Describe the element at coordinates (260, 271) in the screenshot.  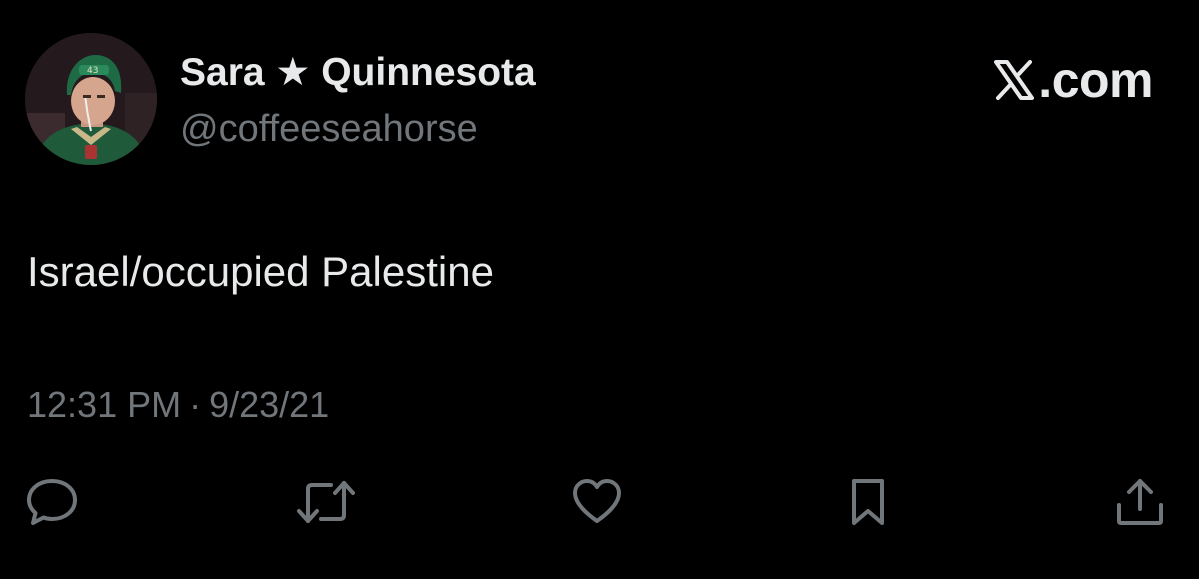
I see `tweet-text: Israel/occupied Palestine` at that location.